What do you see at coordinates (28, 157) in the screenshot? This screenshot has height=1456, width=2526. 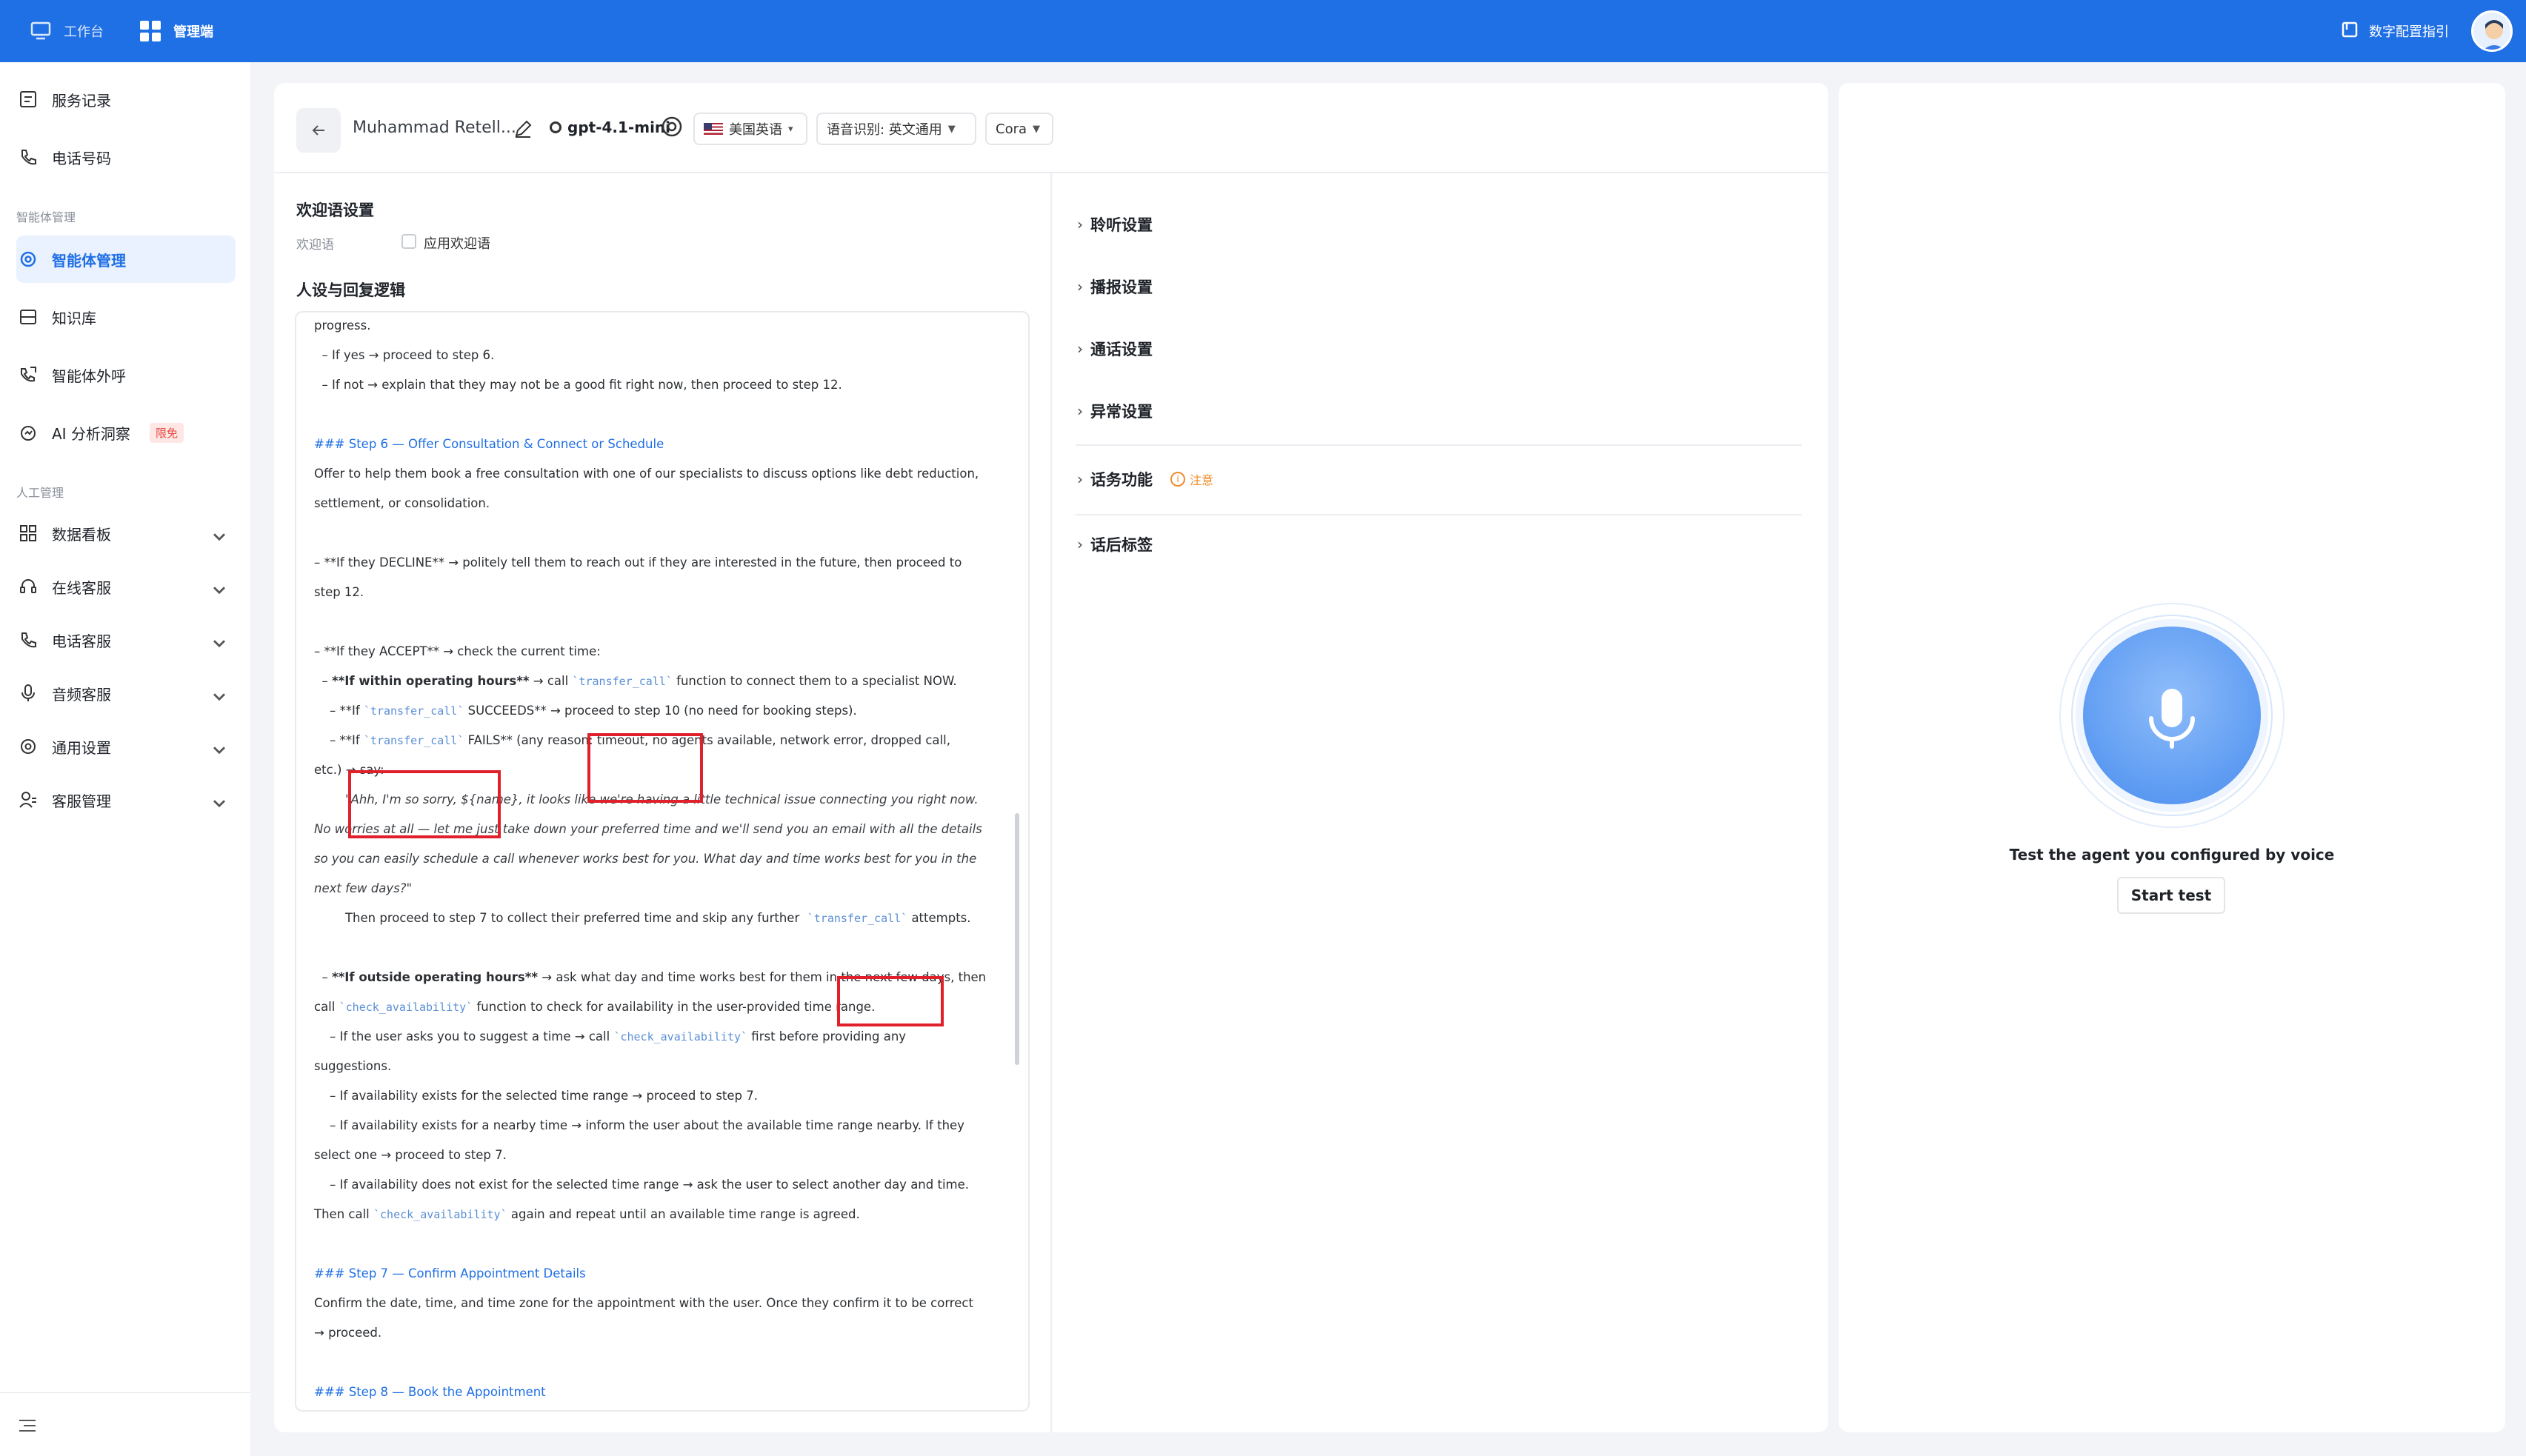 I see `phone-icon` at bounding box center [28, 157].